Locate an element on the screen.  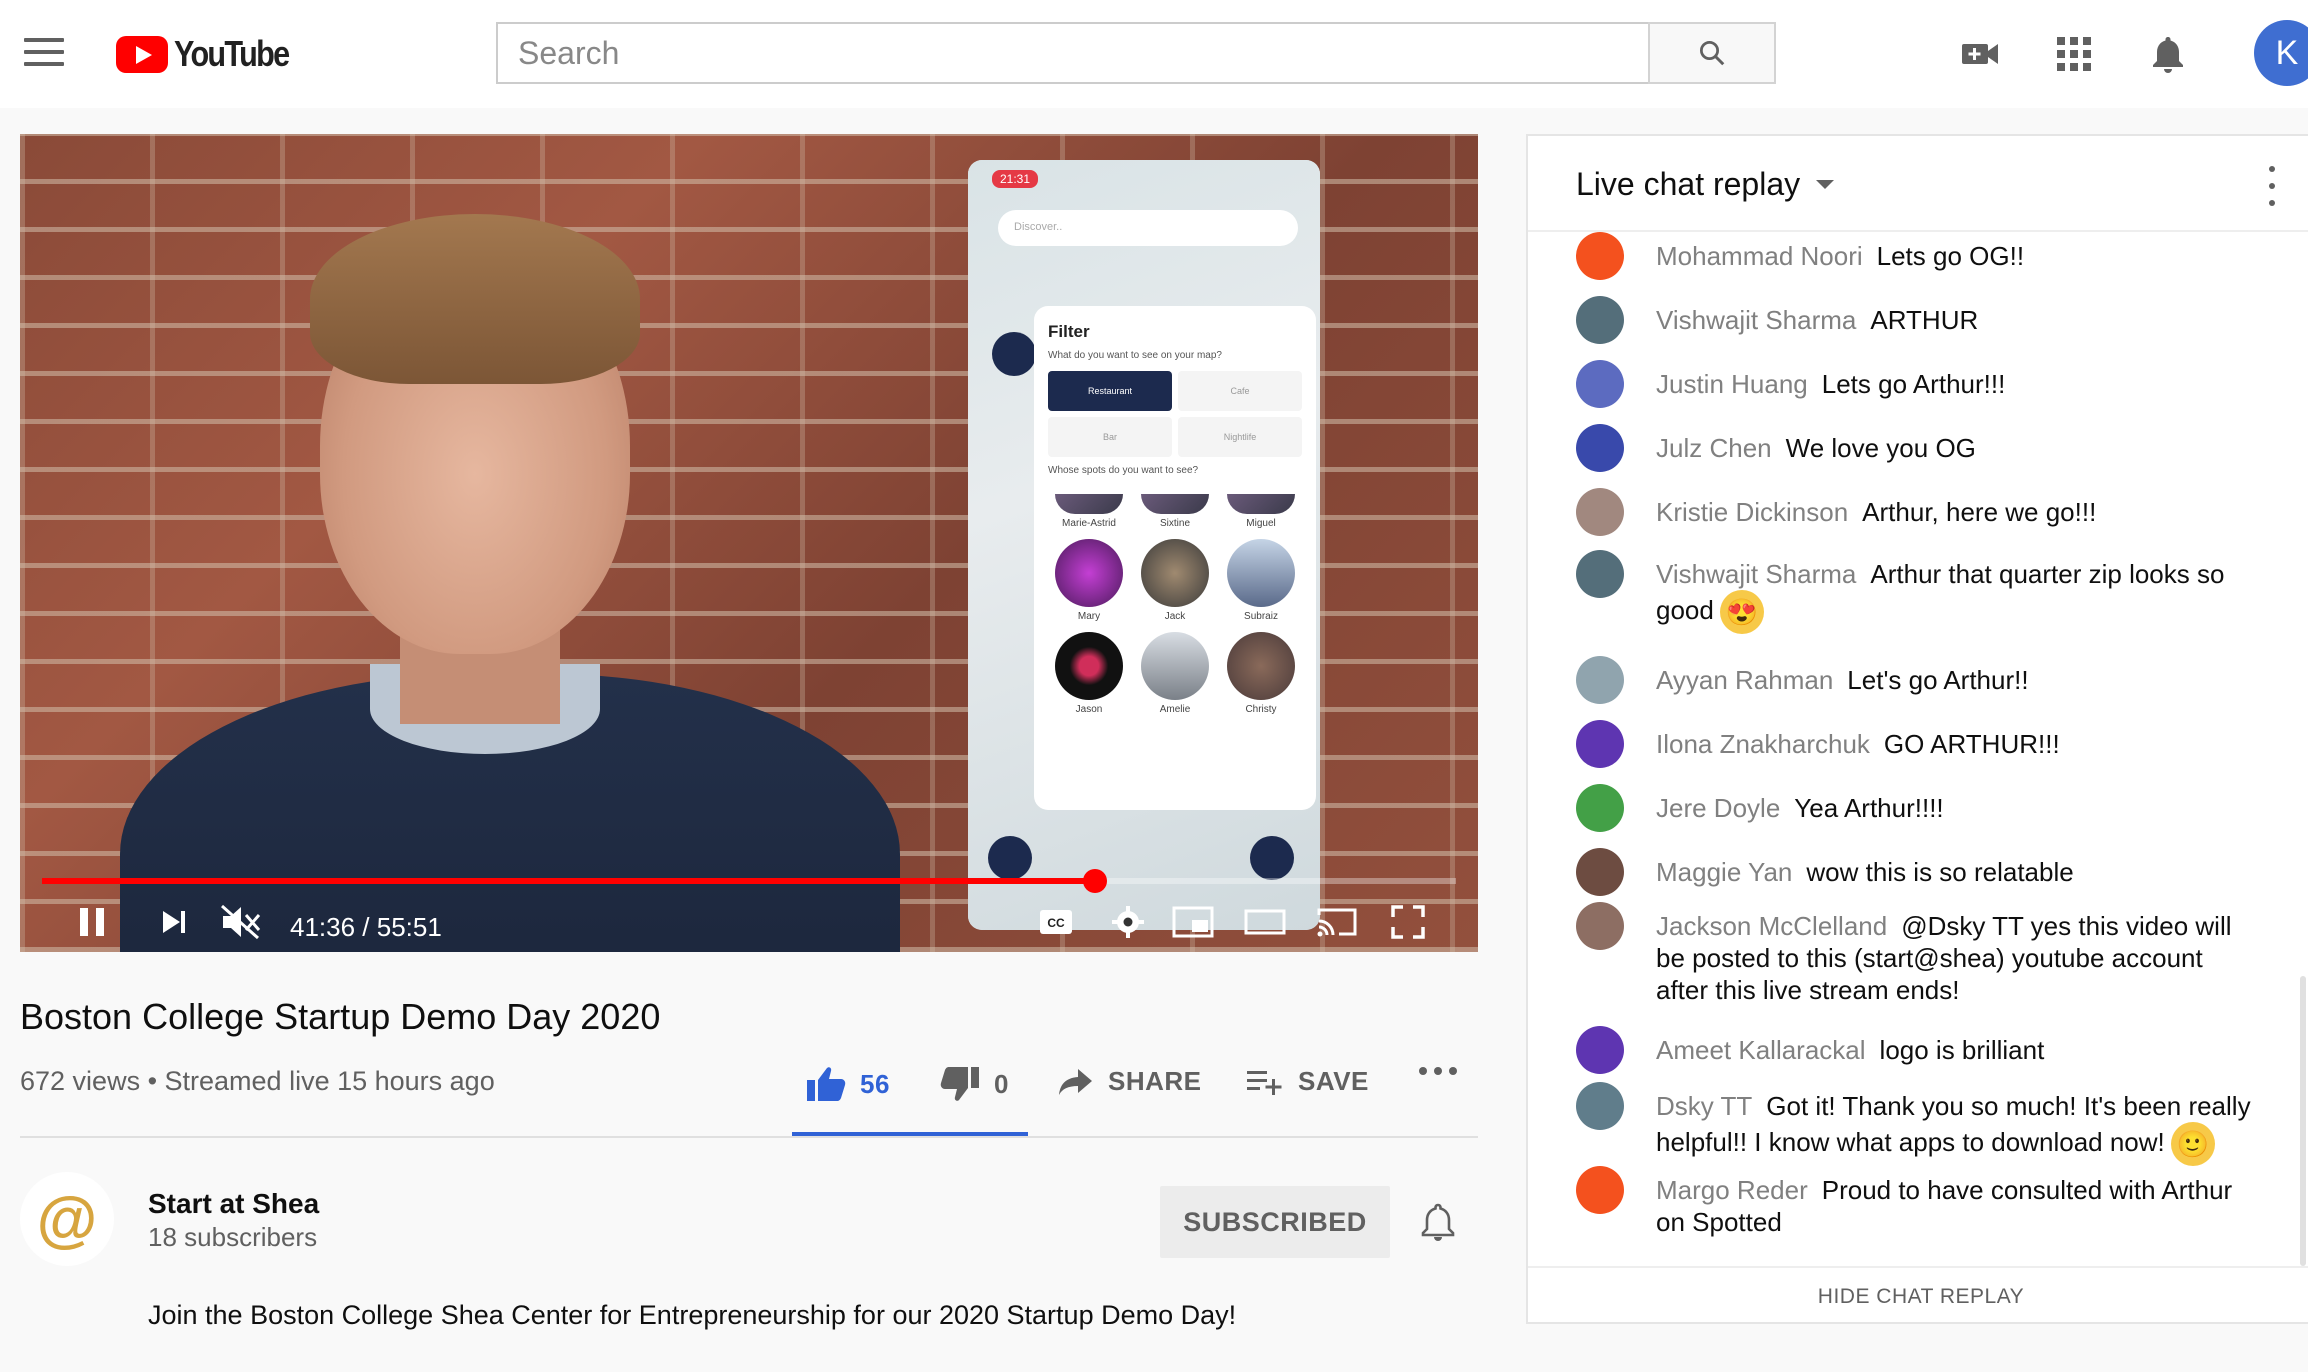
friend-item: Mary is located at coordinates (1089, 580).